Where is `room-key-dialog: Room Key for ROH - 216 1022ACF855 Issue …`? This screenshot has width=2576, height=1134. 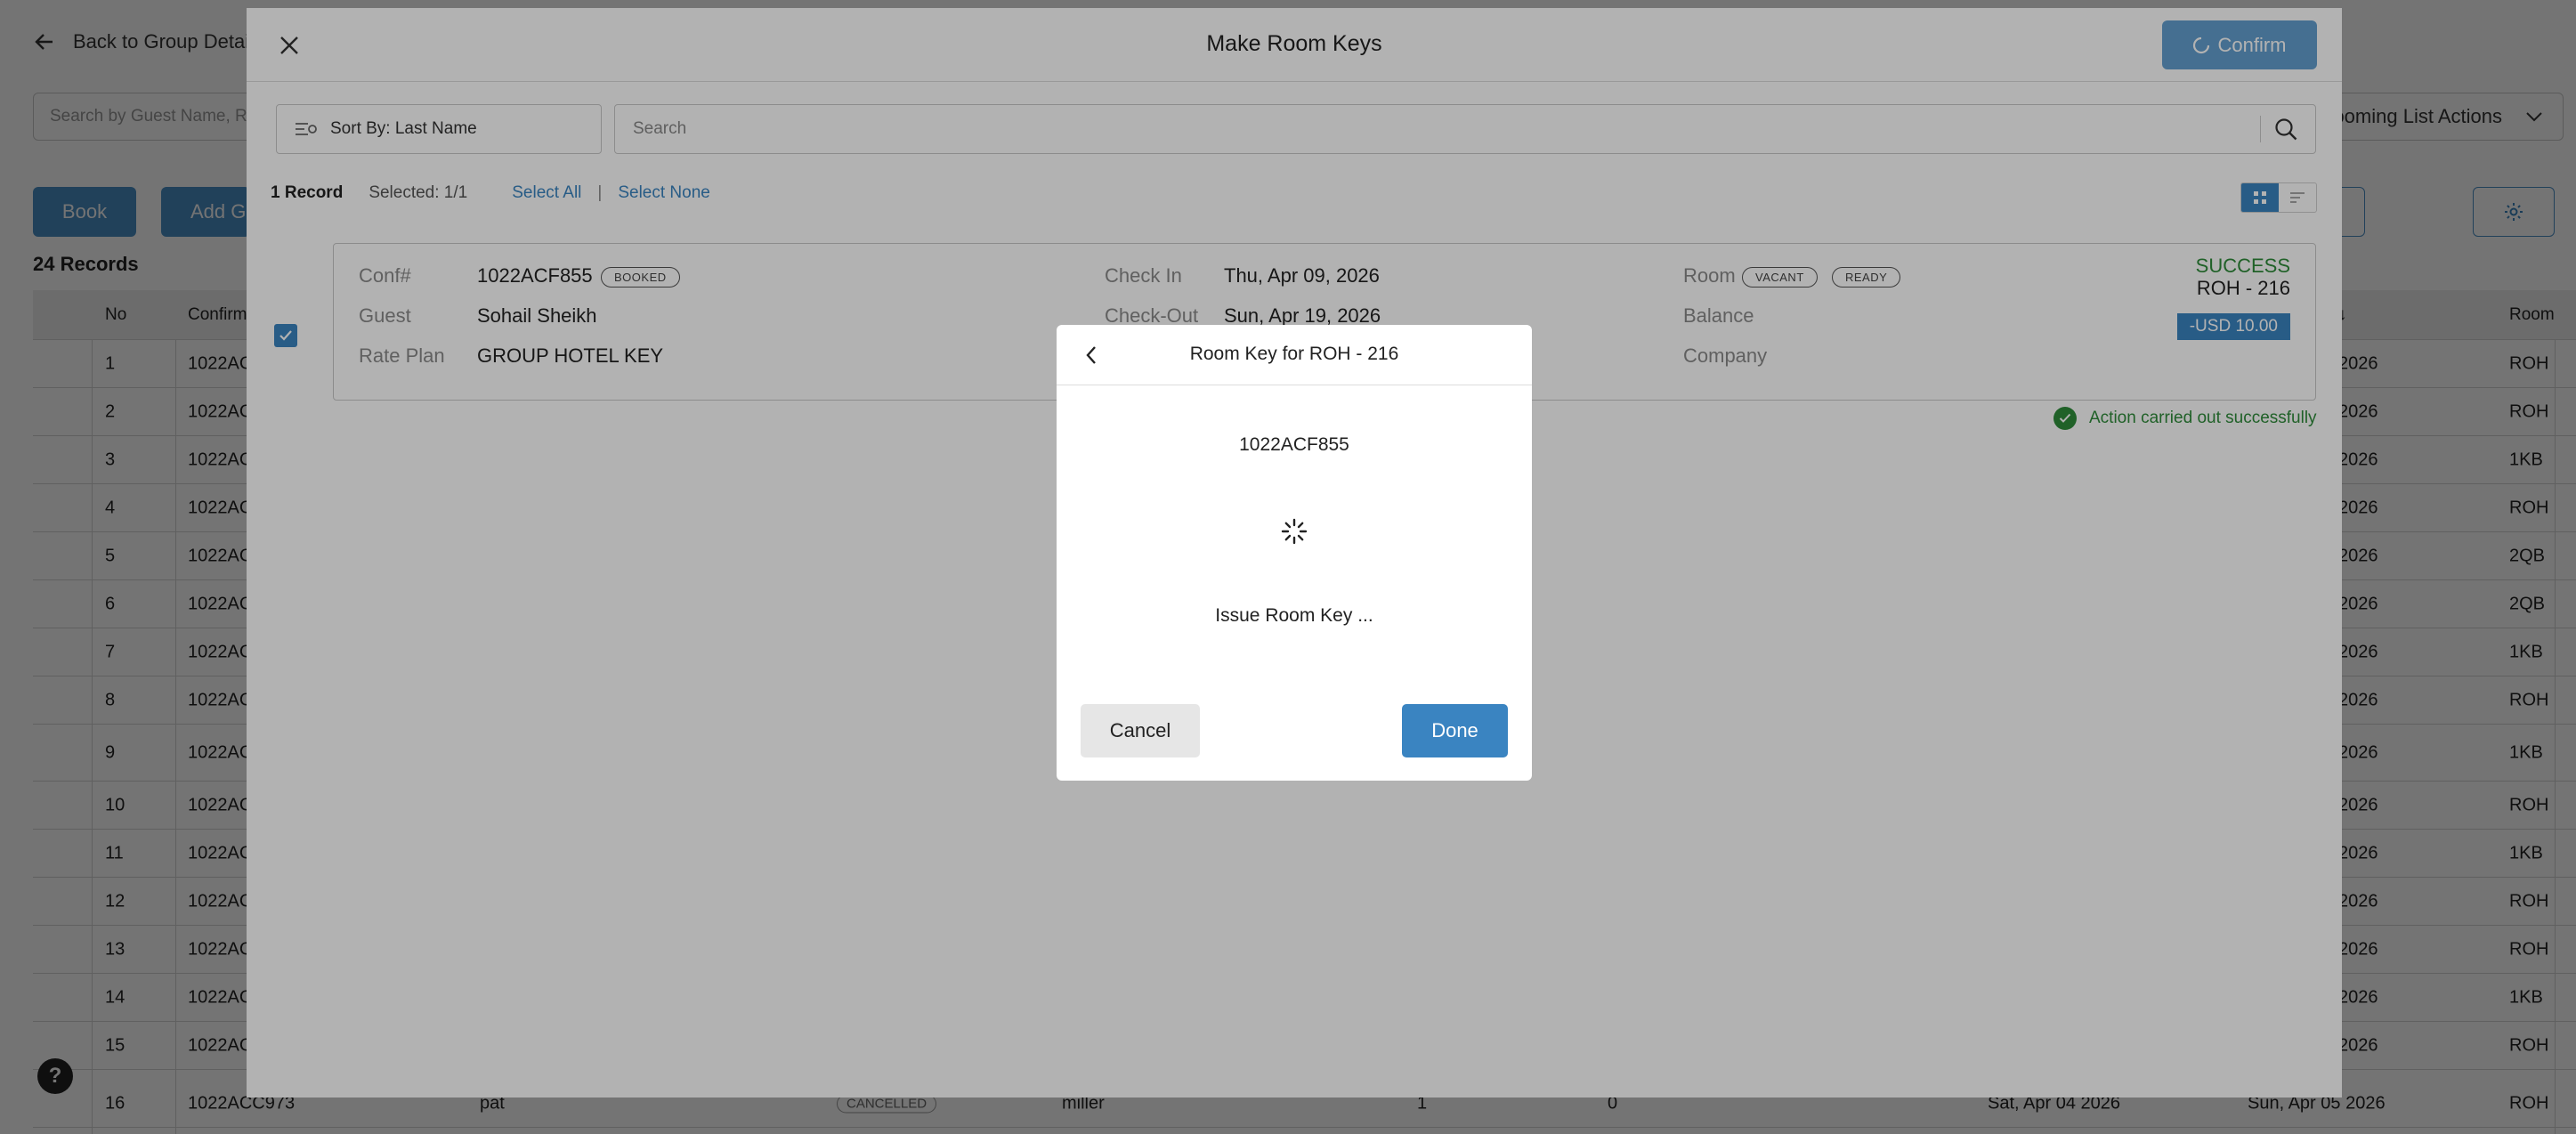 room-key-dialog: Room Key for ROH - 216 1022ACF855 Issue … is located at coordinates (1294, 553).